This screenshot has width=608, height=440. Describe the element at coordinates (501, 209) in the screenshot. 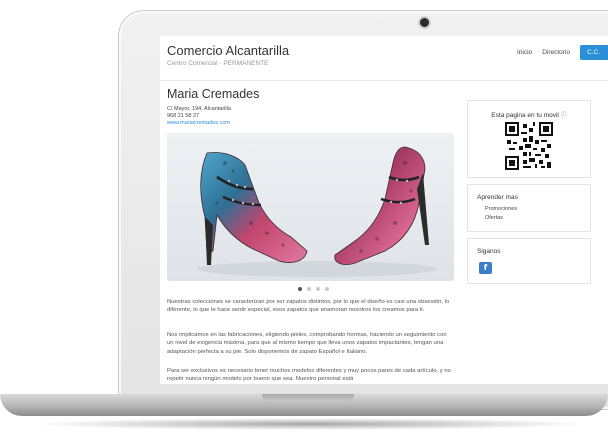

I see `promociones-link: Promociones` at that location.